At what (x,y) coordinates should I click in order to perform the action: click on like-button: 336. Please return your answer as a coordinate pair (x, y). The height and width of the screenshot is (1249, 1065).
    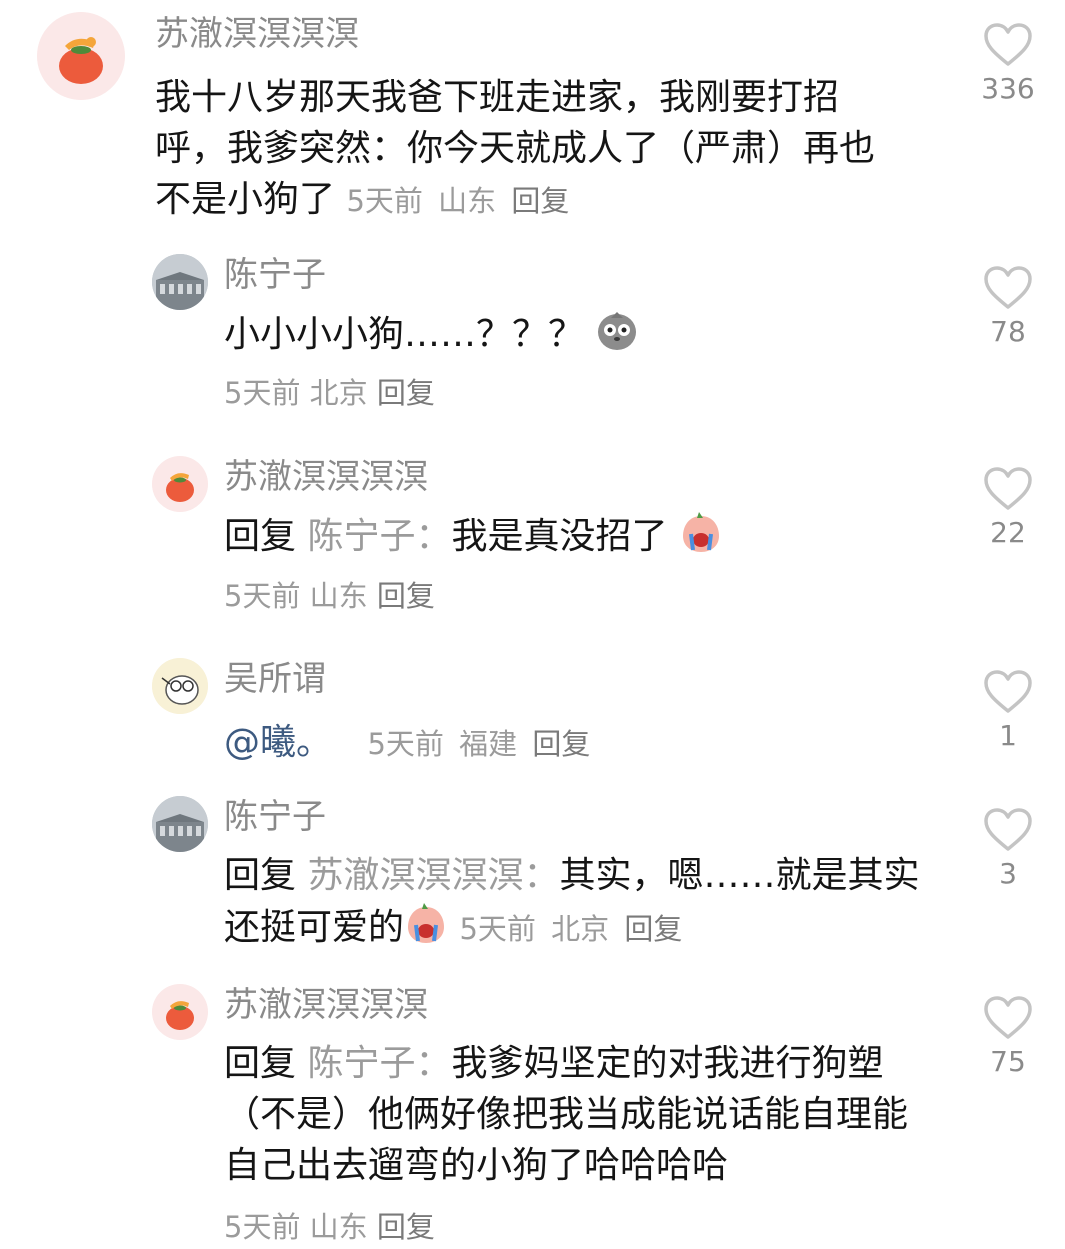
    Looking at the image, I should click on (1008, 64).